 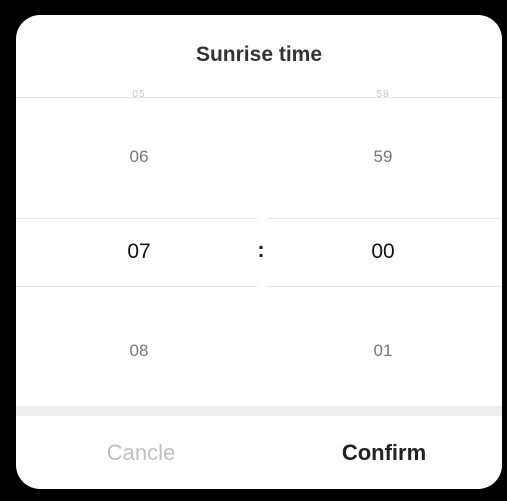 I want to click on selection-top-line-right, so click(x=384, y=218).